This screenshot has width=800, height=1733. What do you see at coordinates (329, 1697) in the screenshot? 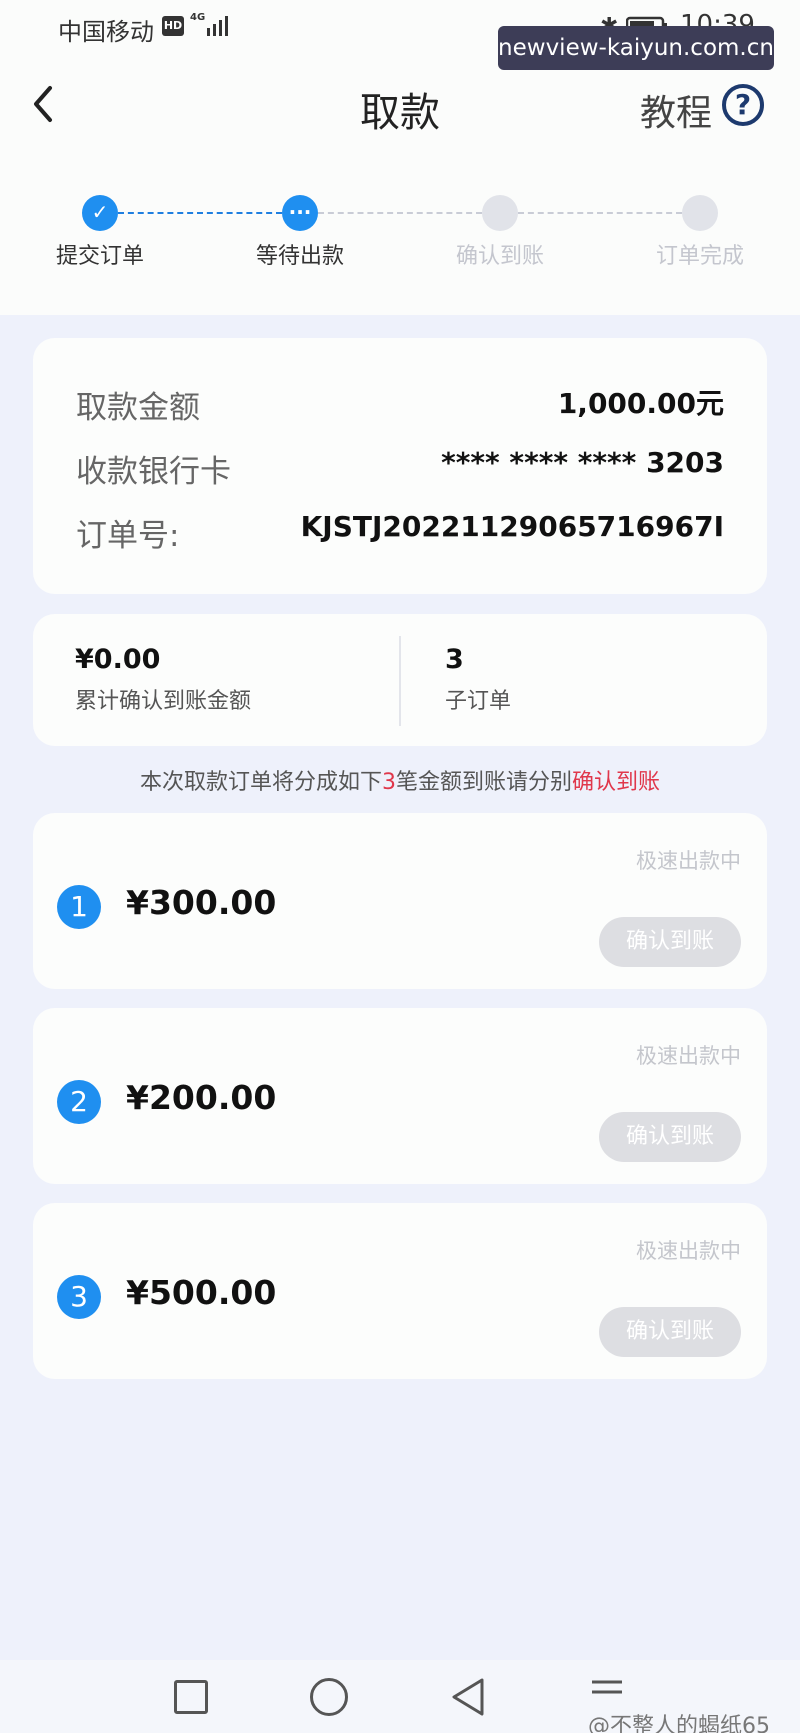
I see `home-icon` at bounding box center [329, 1697].